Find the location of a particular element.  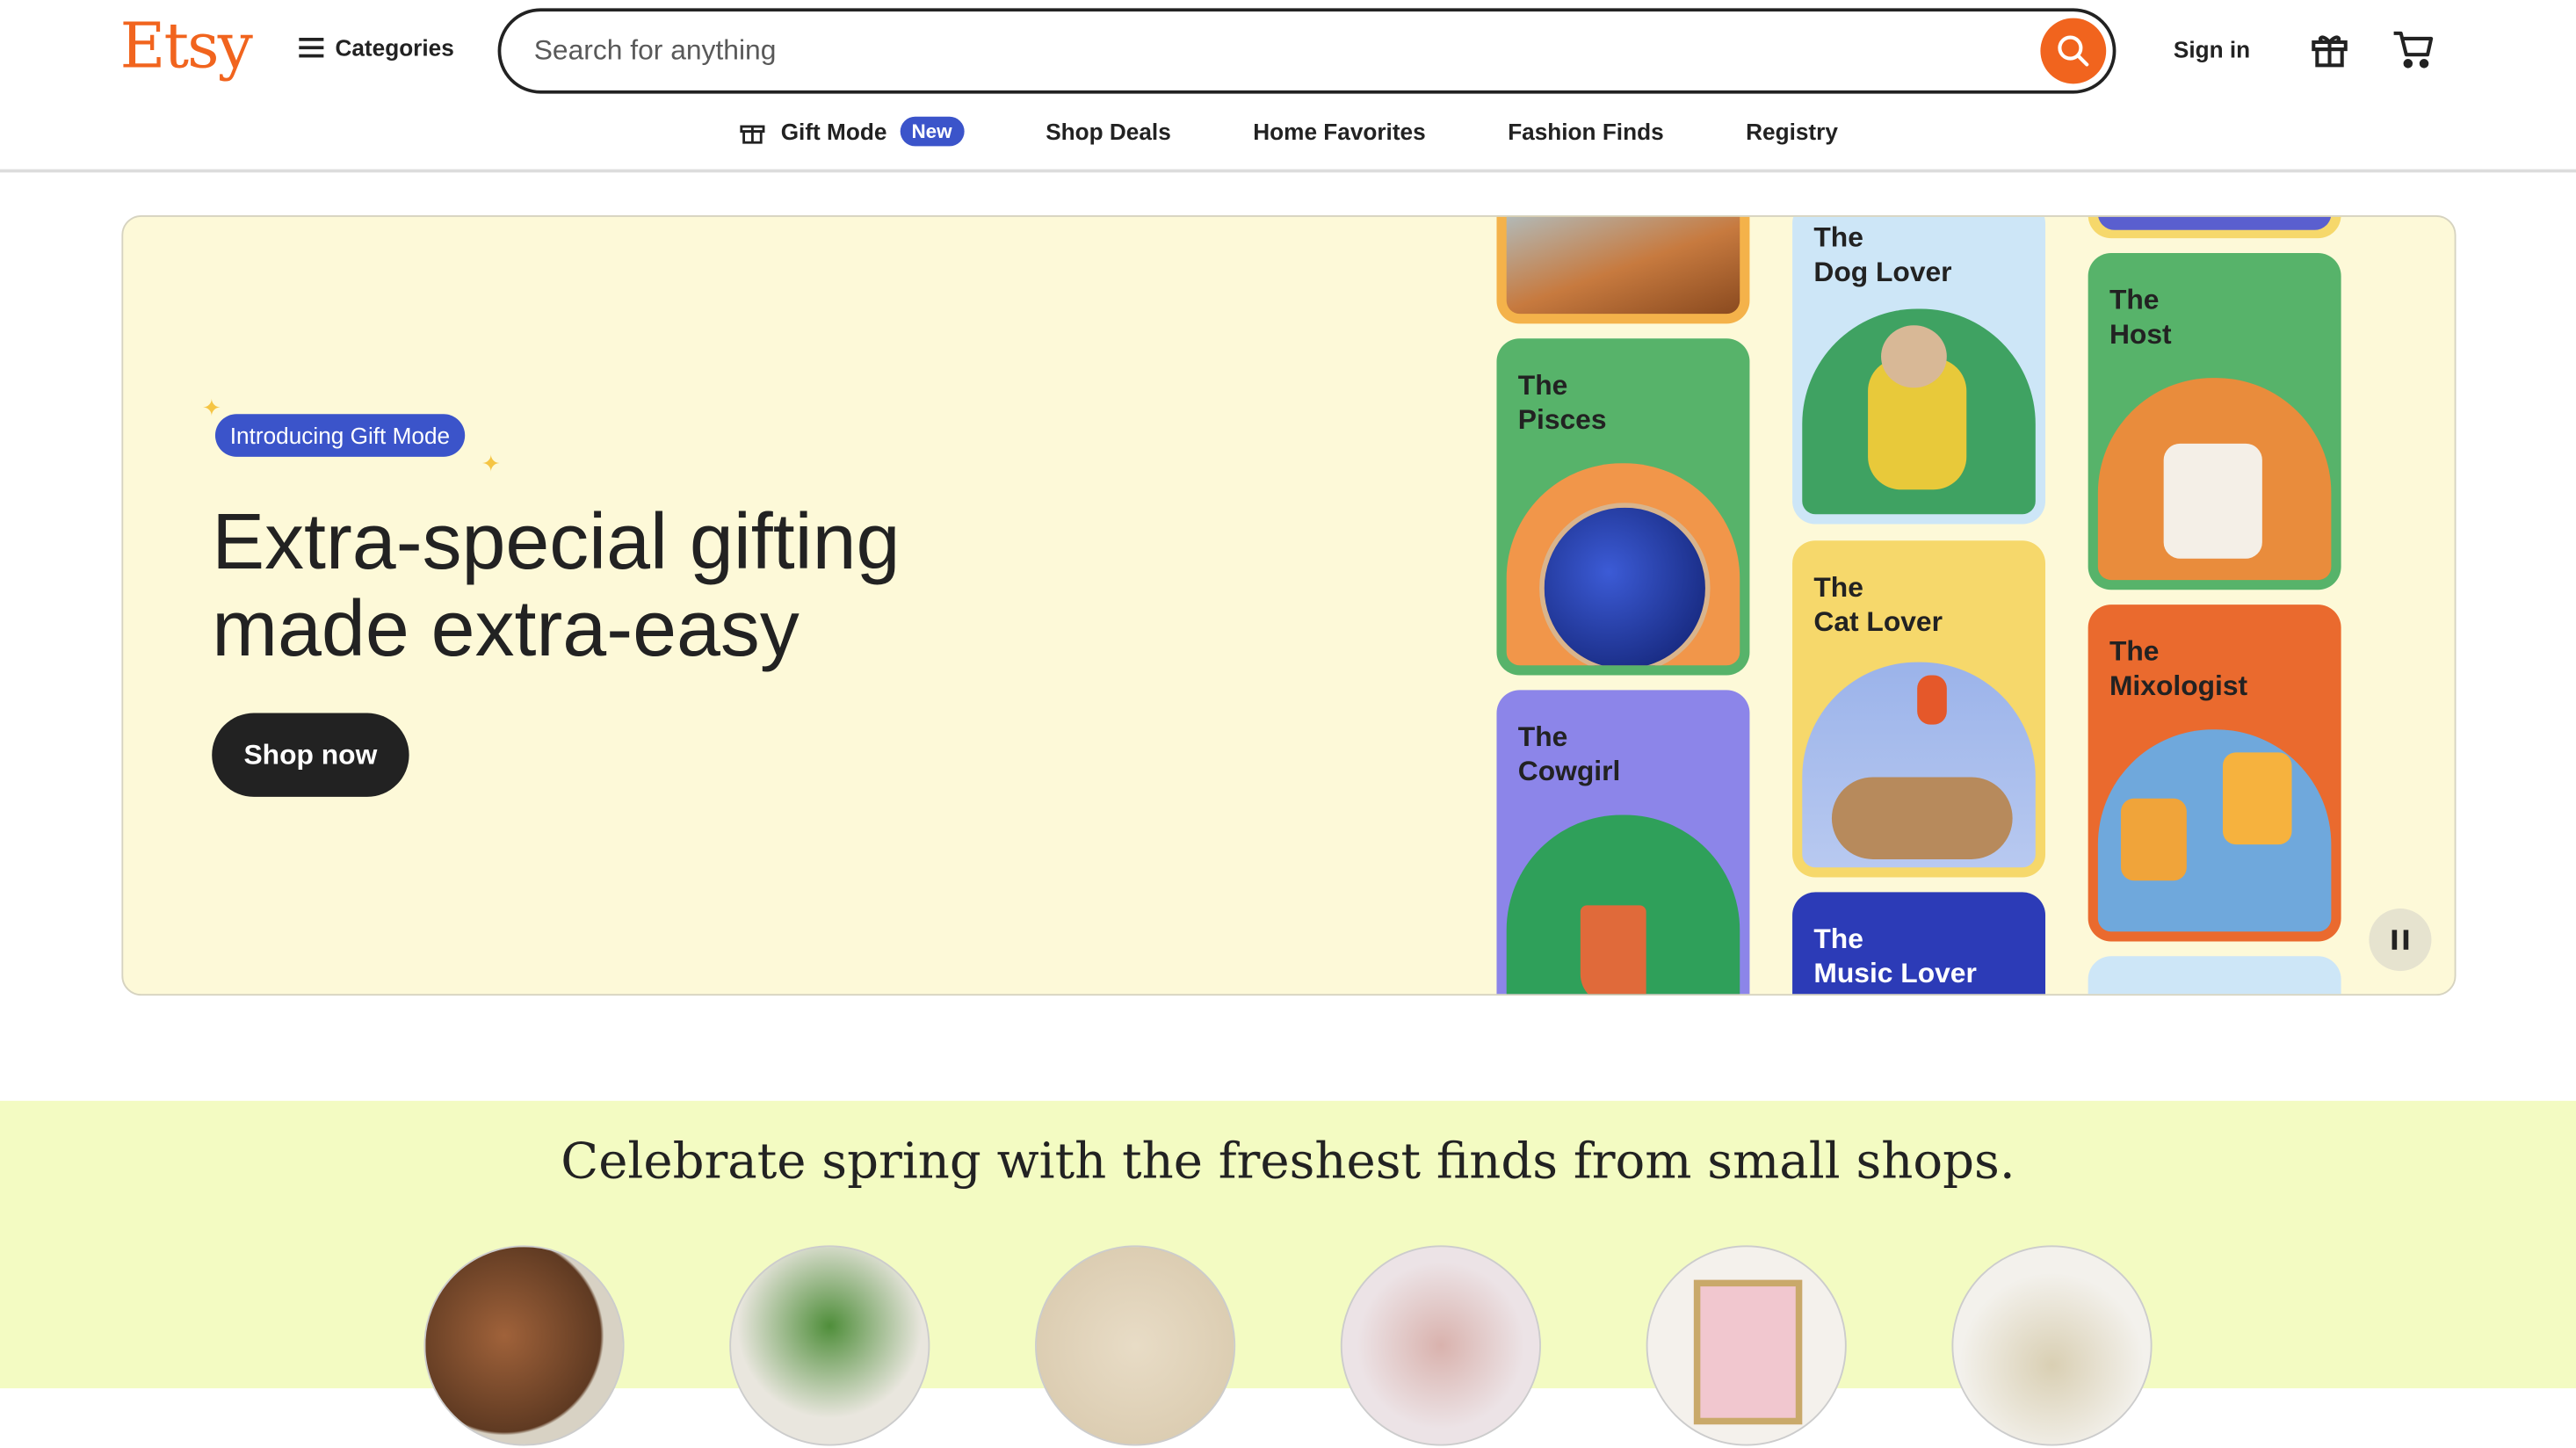

intro-badge: Introducing Gift Mode is located at coordinates (339, 436).